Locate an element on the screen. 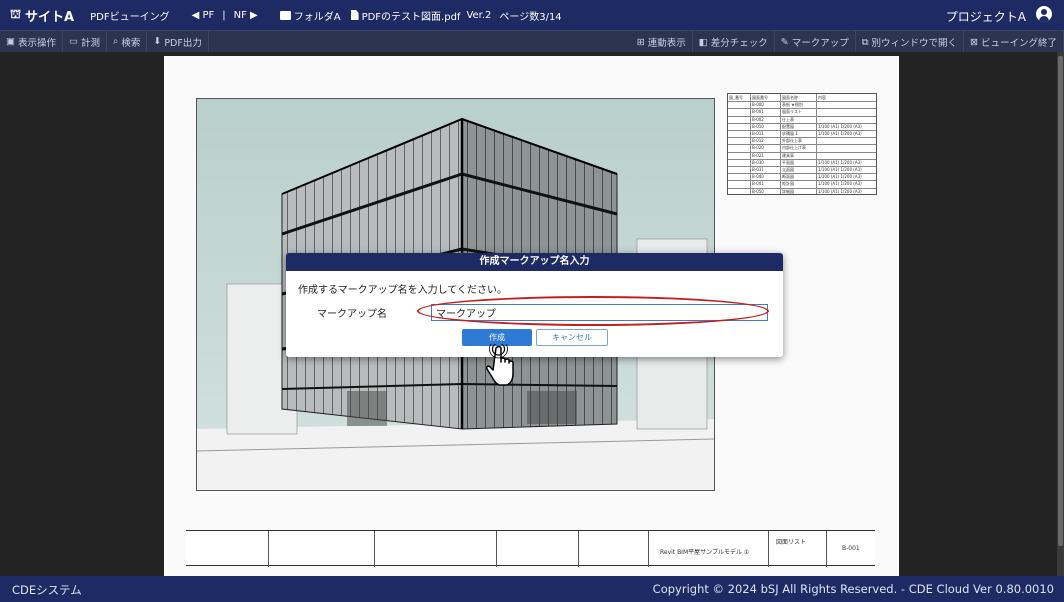 This screenshot has width=1064, height=602. search-button: ⌕ 検索 is located at coordinates (127, 41).